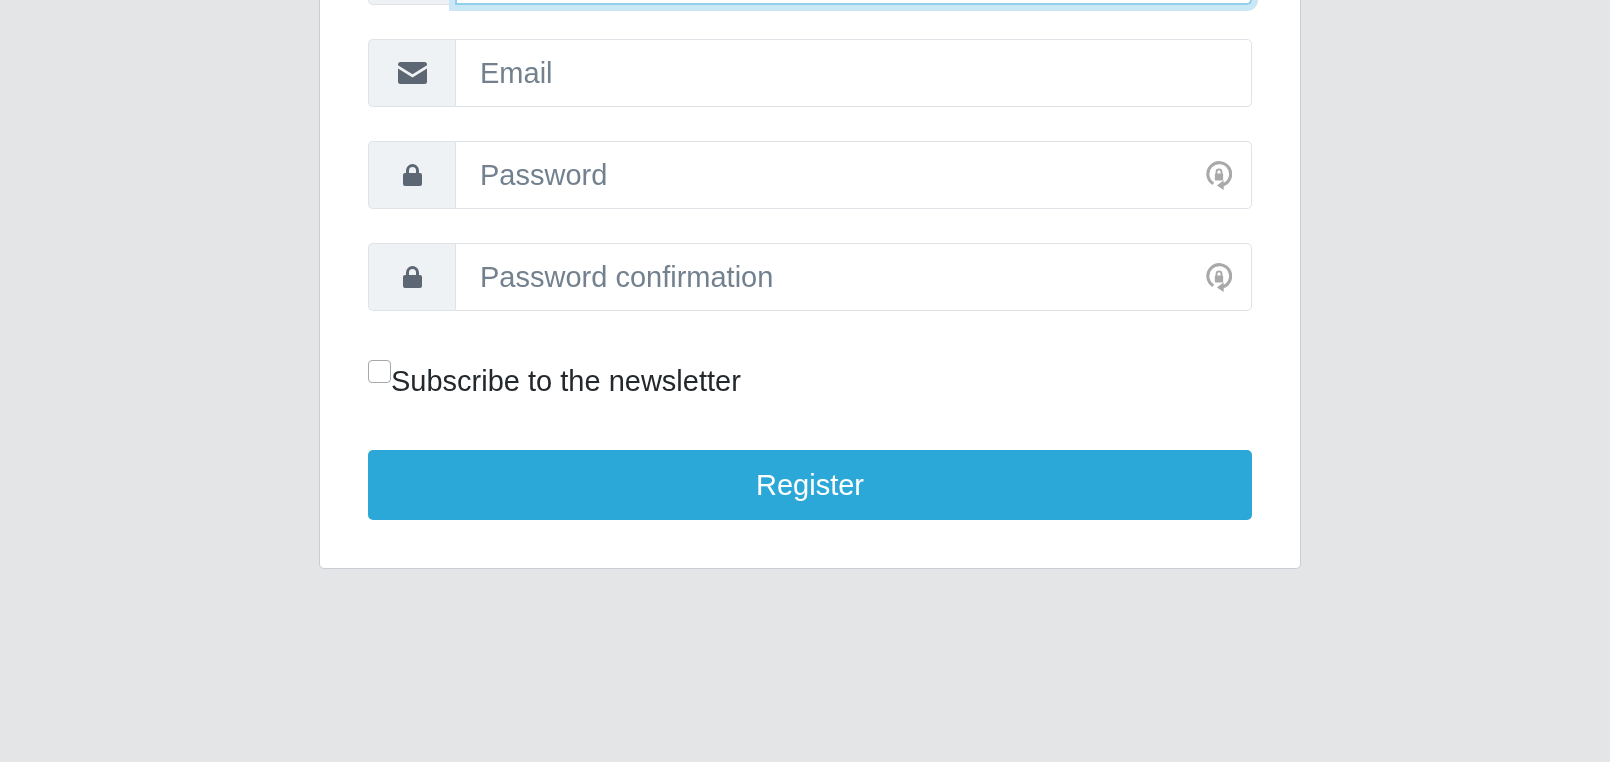 This screenshot has width=1610, height=762. Describe the element at coordinates (412, 73) in the screenshot. I see `envelope-icon` at that location.